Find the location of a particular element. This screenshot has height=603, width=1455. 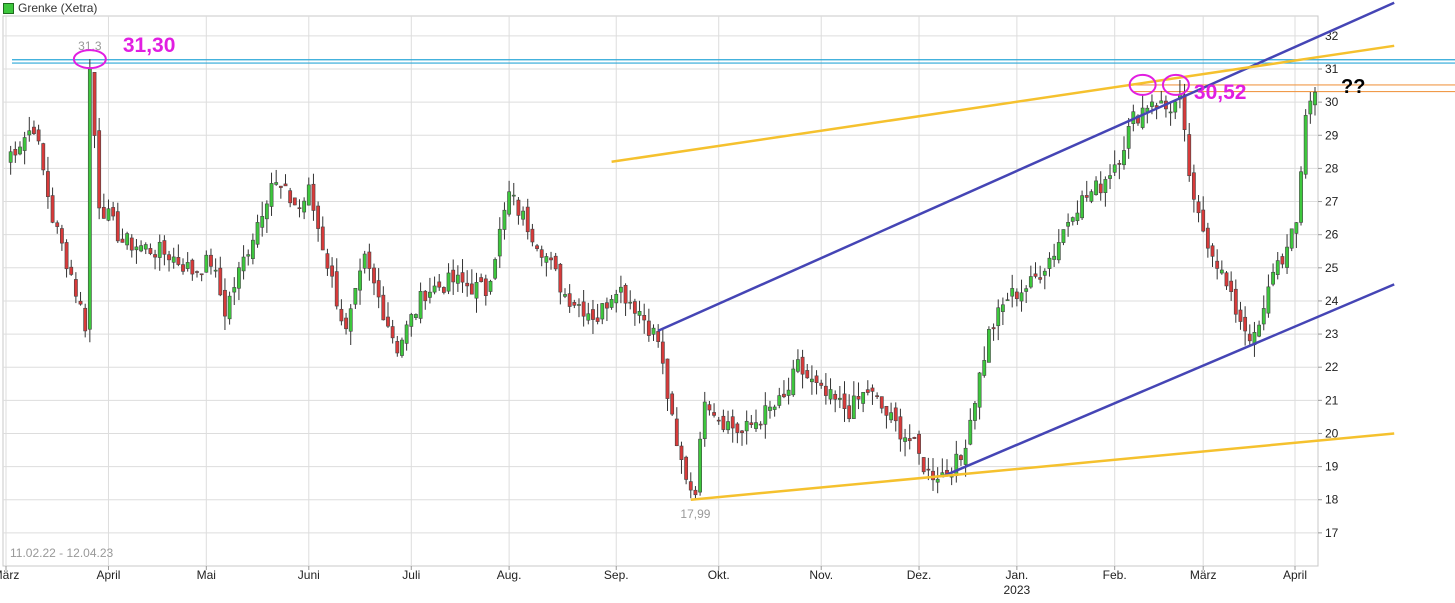

x-tick-label: Aug. is located at coordinates (509, 575).